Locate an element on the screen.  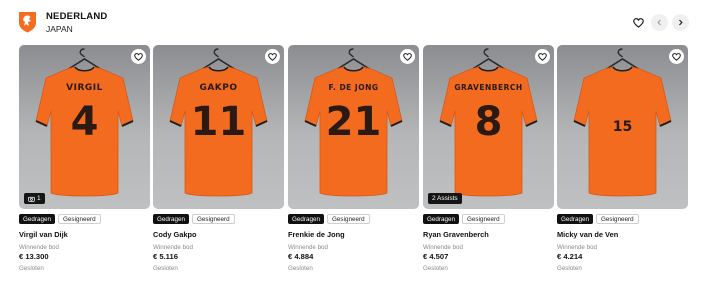
chevron-right-icon is located at coordinates (681, 22).